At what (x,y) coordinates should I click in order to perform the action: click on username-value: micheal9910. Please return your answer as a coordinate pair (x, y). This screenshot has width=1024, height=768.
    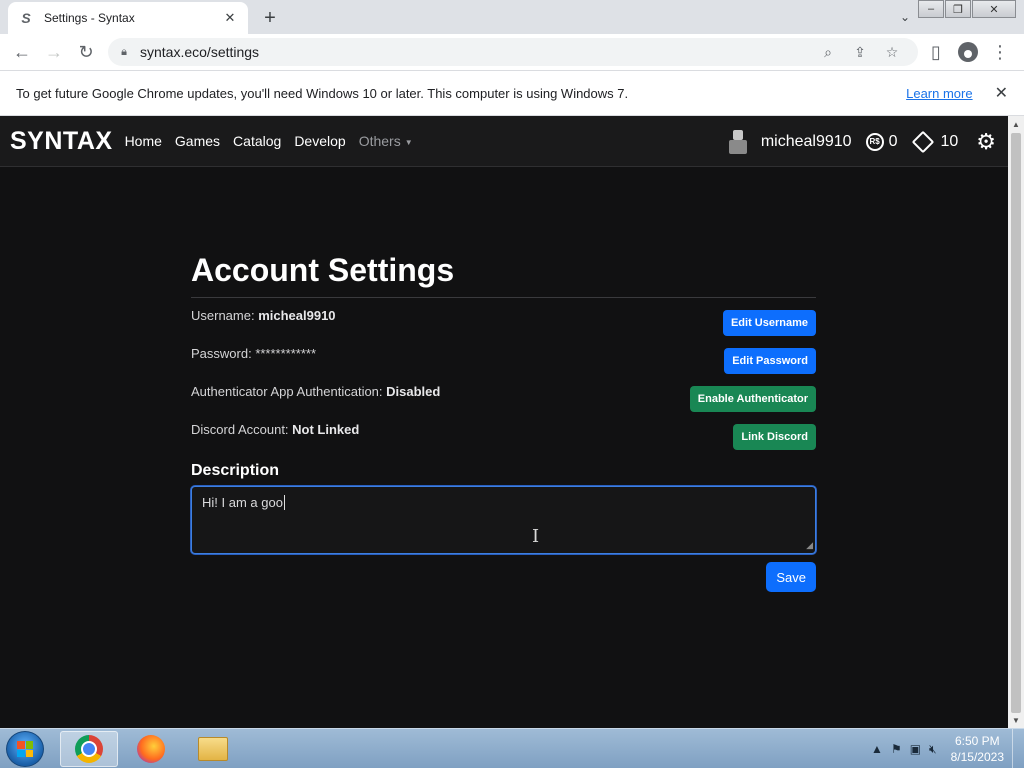
    Looking at the image, I should click on (297, 315).